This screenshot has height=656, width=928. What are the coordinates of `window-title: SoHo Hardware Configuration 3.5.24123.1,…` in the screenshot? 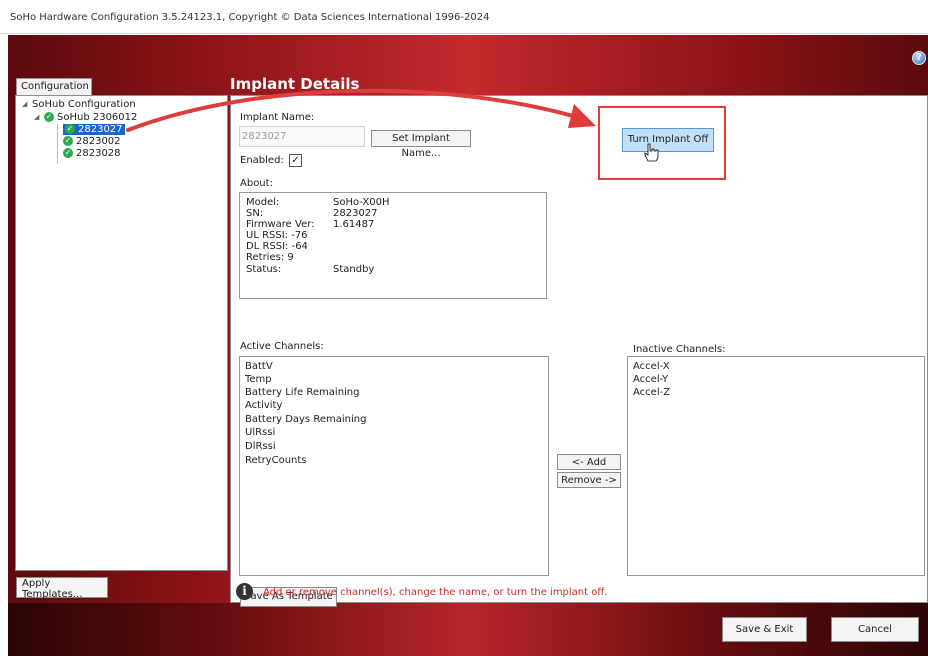 It's located at (250, 17).